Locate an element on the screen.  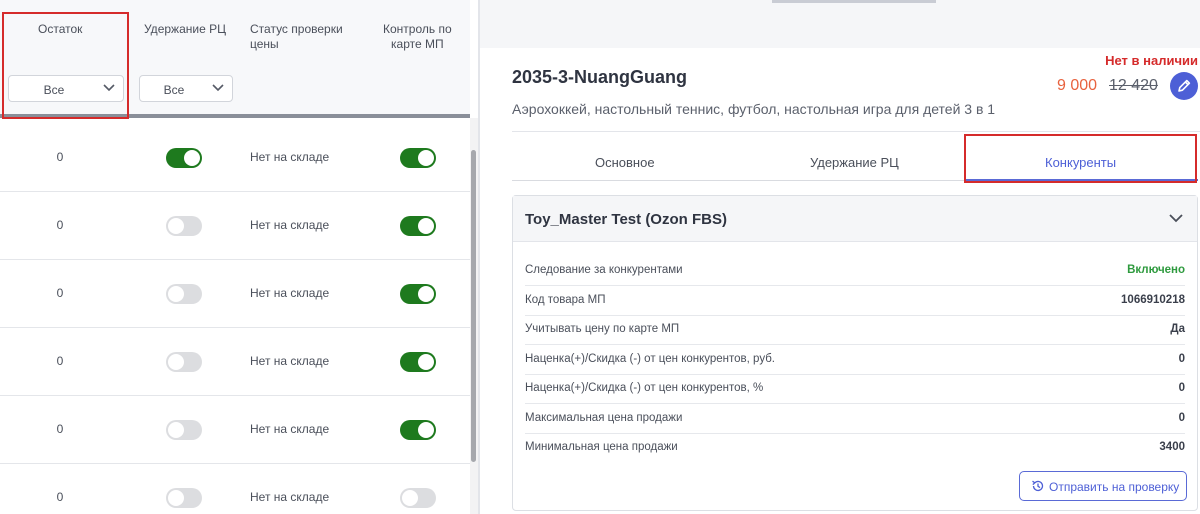
competitor-card-title: Toy_Master Test (Ozon FBS) is located at coordinates (626, 219).